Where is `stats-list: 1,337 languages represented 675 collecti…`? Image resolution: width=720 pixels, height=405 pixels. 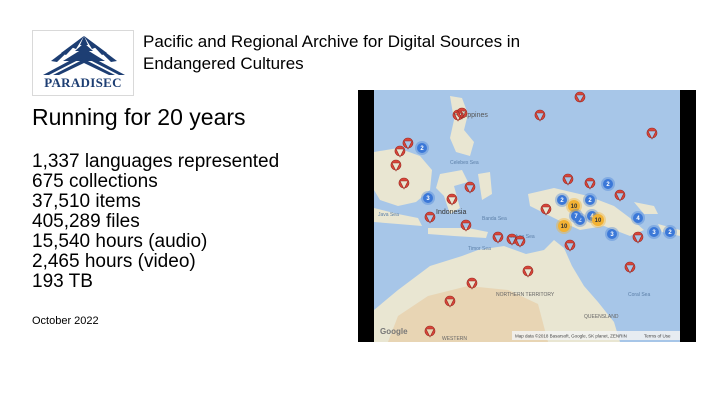 stats-list: 1,337 languages represented 675 collecti… is located at coordinates (155, 222).